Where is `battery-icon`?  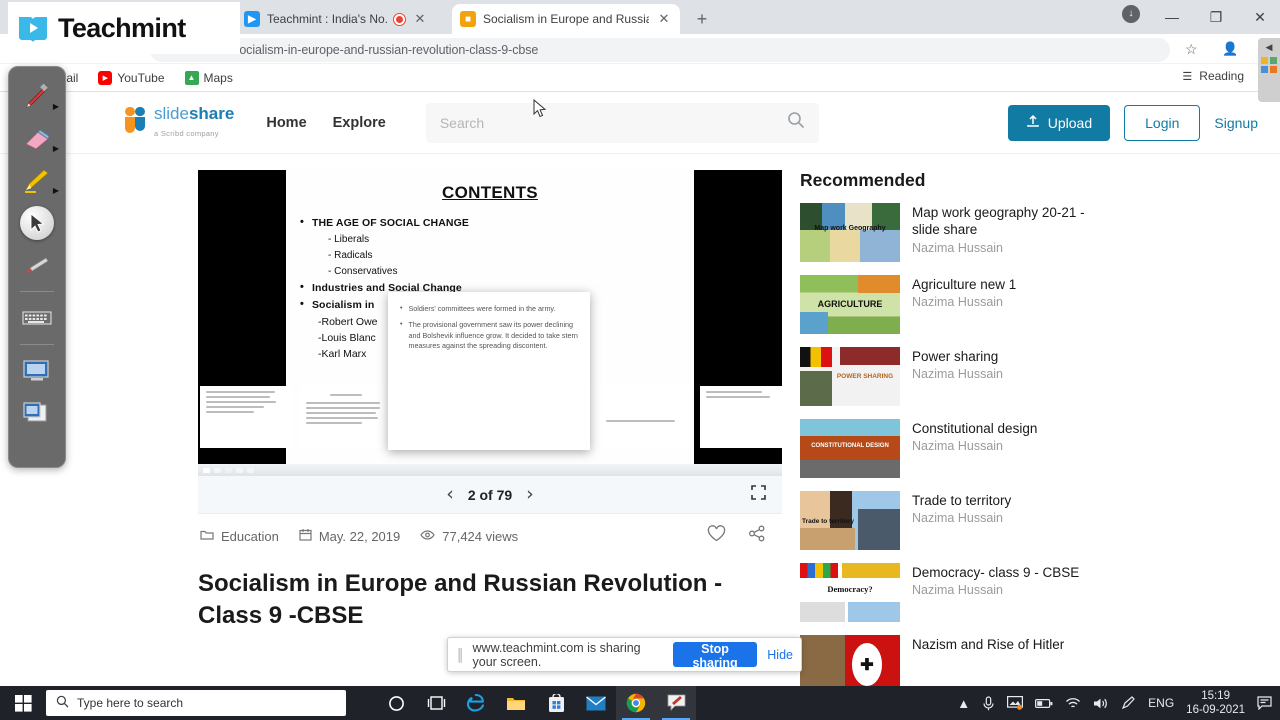 battery-icon is located at coordinates (1044, 703).